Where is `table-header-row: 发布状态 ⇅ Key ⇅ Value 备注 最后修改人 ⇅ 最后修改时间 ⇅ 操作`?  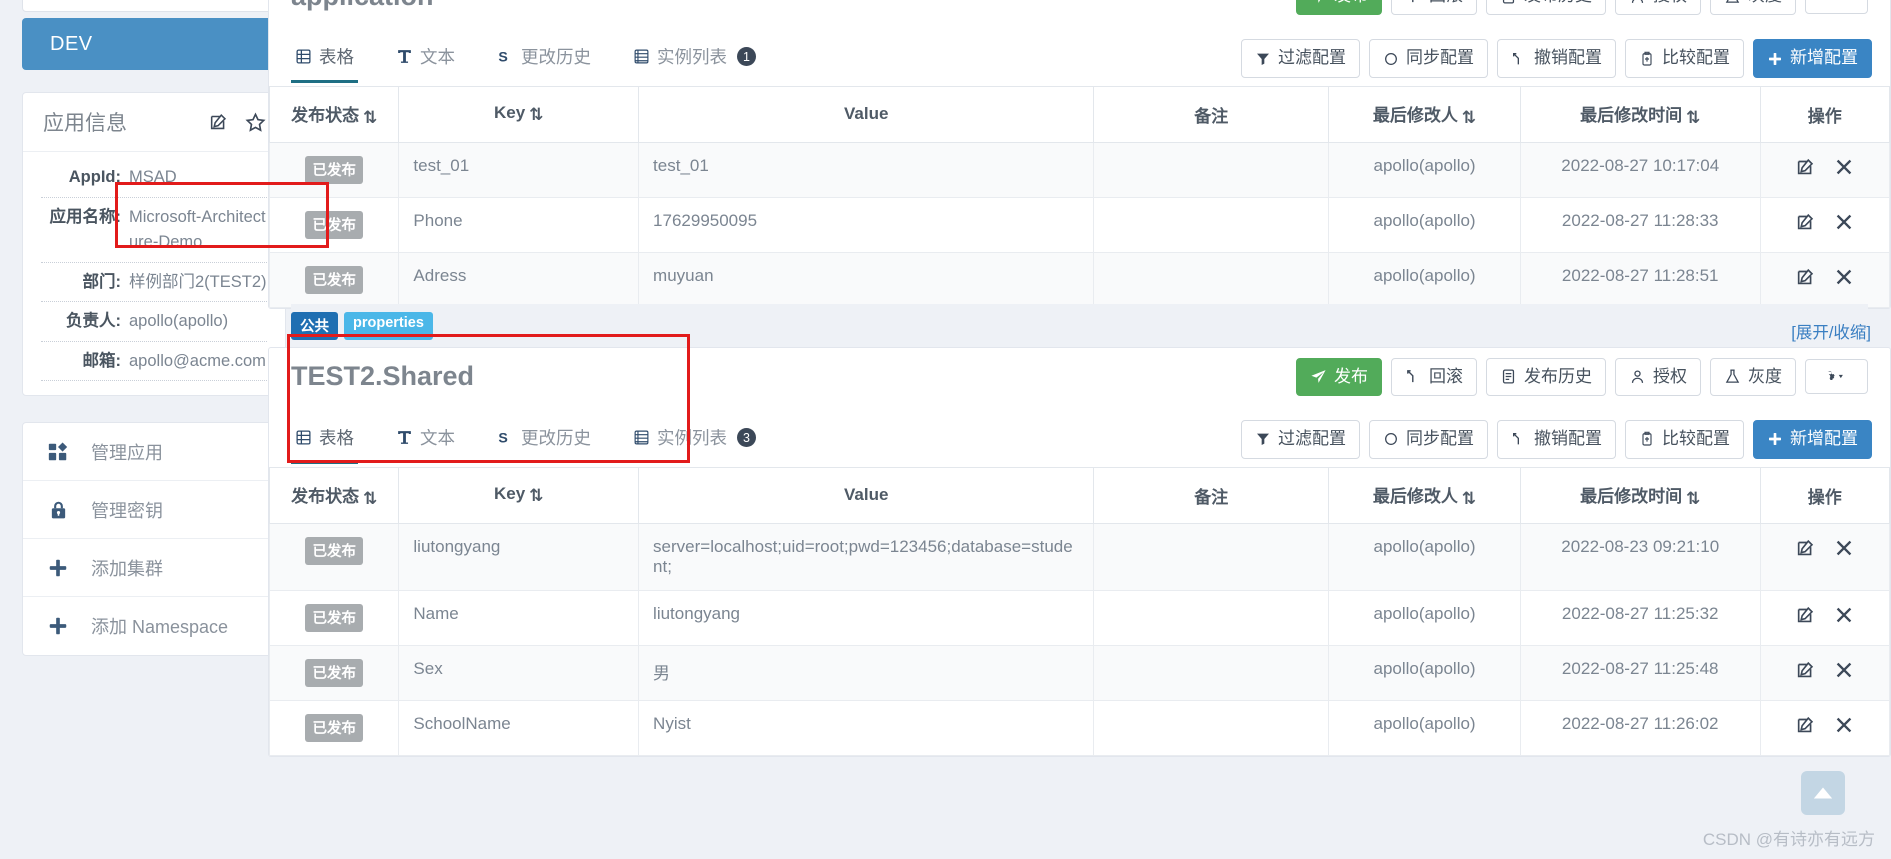
table-header-row: 发布状态 ⇅ Key ⇅ Value 备注 最后修改人 ⇅ 最后修改时间 ⇅ 操作 is located at coordinates (1079, 114).